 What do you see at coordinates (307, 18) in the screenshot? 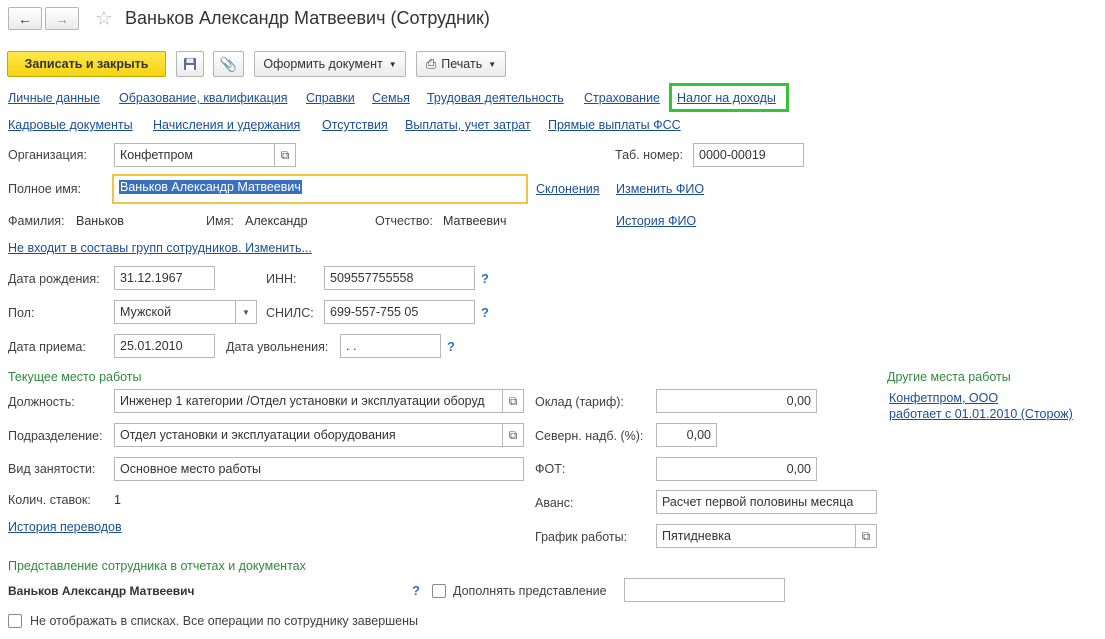
I see `window-title: Ваньков Александр Матвеевич (Сотрудник)` at bounding box center [307, 18].